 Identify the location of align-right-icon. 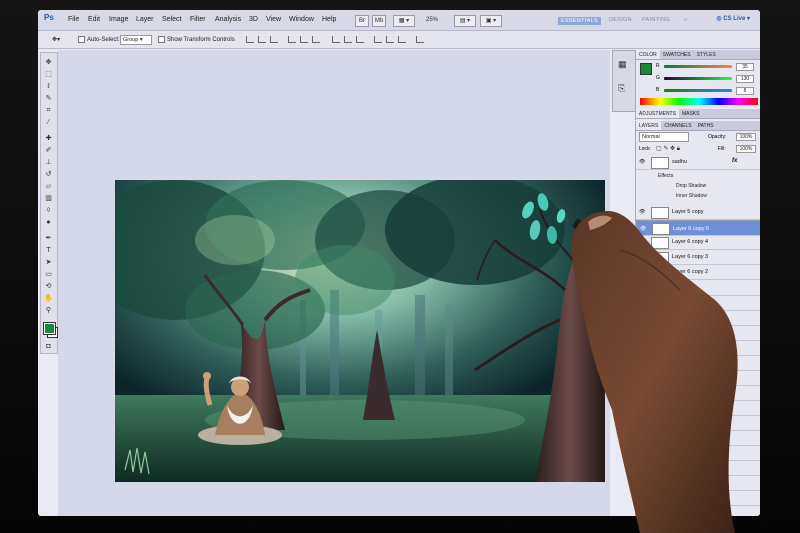
(316, 39).